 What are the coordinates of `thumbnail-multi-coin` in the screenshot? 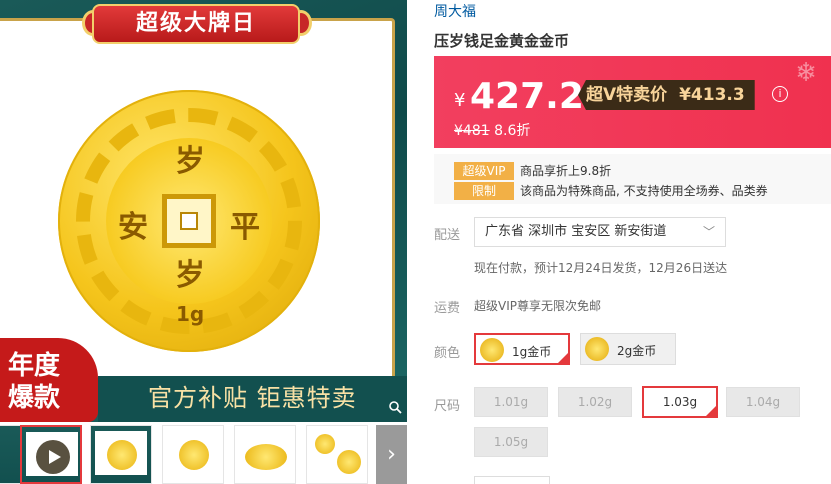 It's located at (337, 454).